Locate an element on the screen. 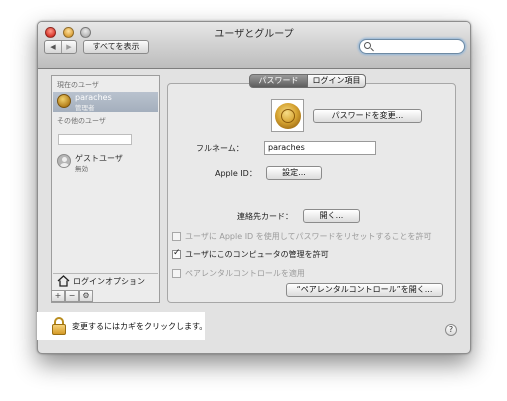 This screenshot has height=401, width=507. current-users-header: 現在のユーザ is located at coordinates (78, 85).